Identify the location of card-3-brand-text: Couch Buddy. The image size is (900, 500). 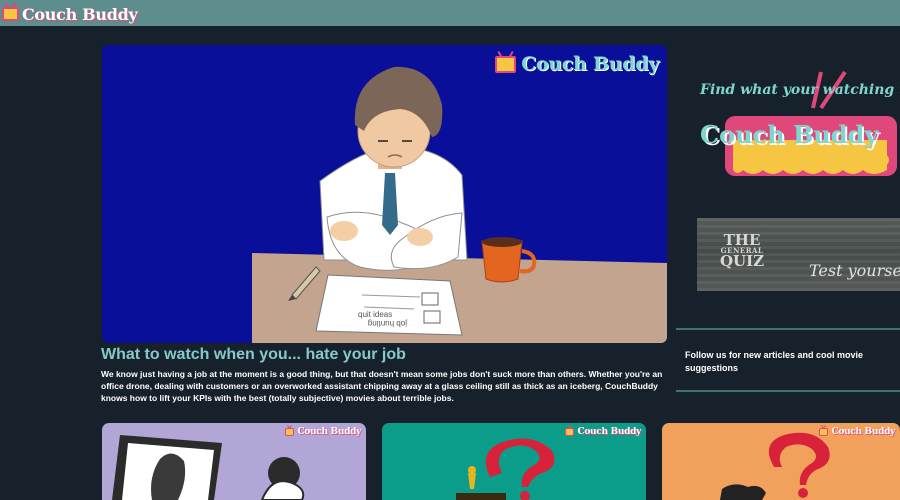
(863, 432).